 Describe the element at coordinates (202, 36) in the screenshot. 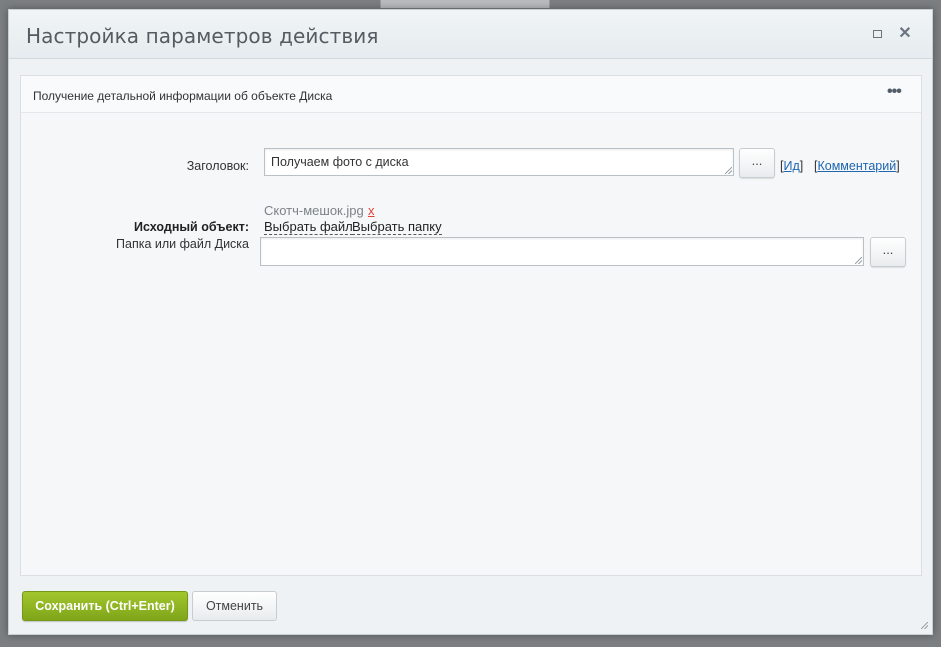

I see `dialog-title: Настройка параметров действия` at that location.